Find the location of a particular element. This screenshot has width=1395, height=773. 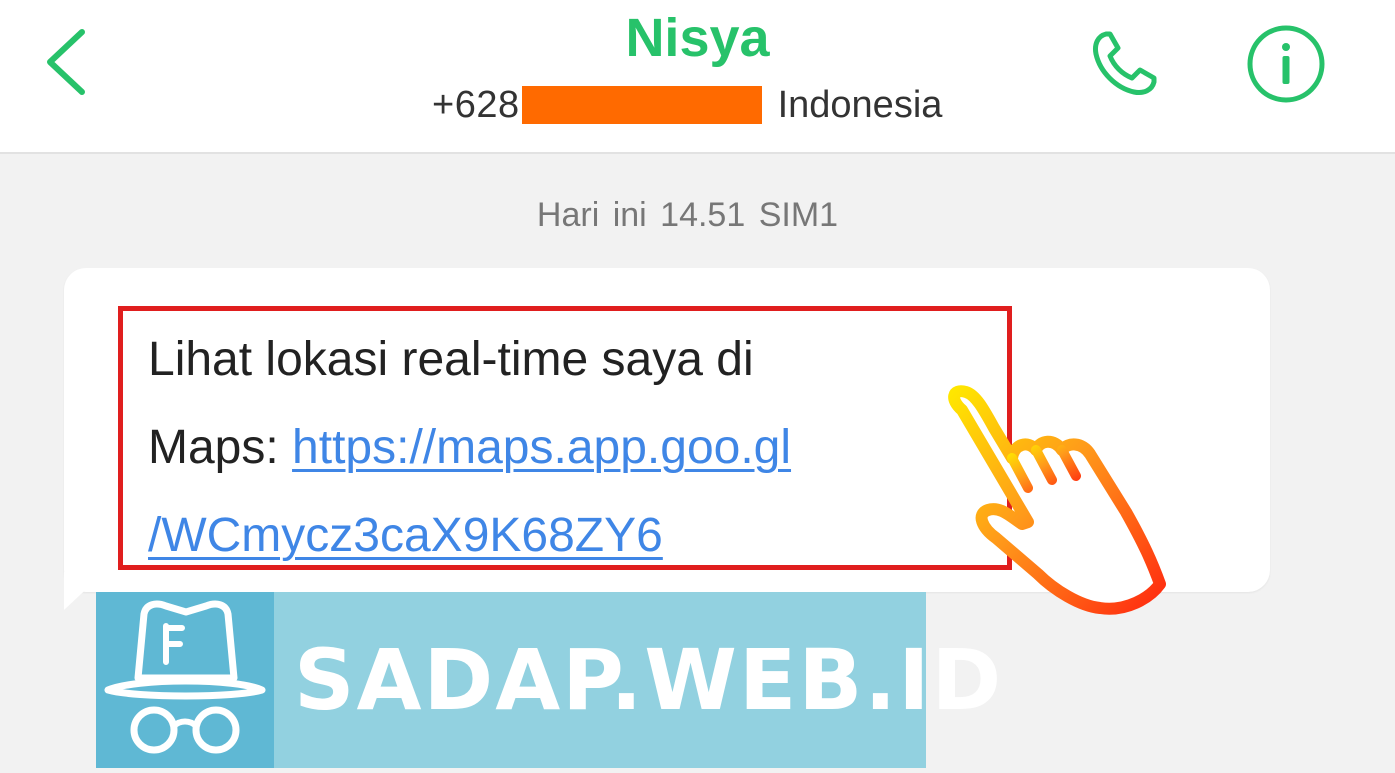

bubble-tail is located at coordinates (80, 591).